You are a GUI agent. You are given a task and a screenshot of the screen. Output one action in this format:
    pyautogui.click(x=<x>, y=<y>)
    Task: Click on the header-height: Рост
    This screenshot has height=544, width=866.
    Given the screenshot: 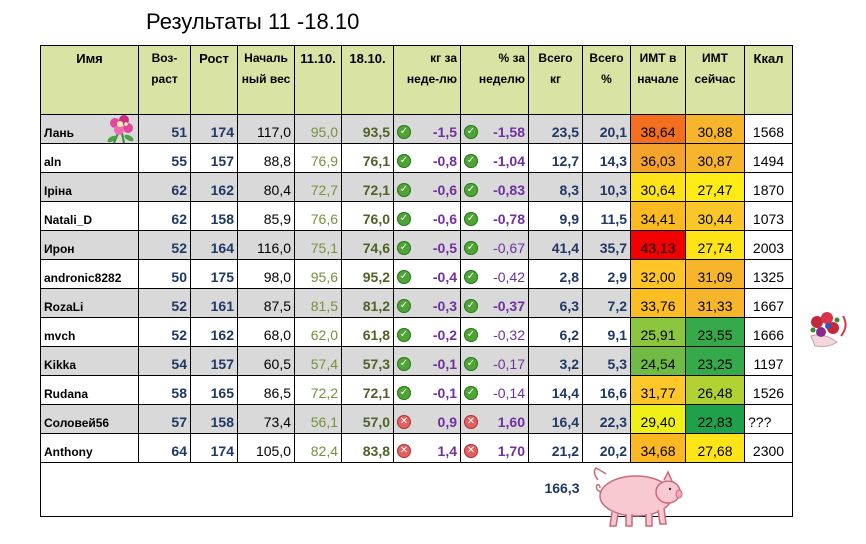 What is the action you would take?
    pyautogui.click(x=214, y=80)
    